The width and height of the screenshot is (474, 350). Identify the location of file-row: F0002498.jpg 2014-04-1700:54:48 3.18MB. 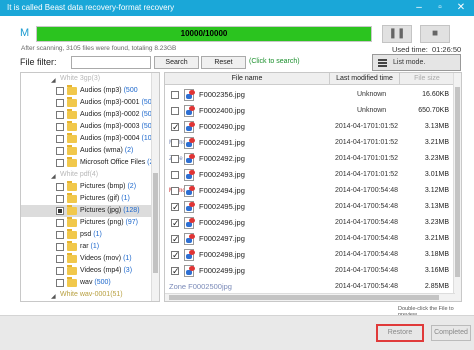
(310, 255).